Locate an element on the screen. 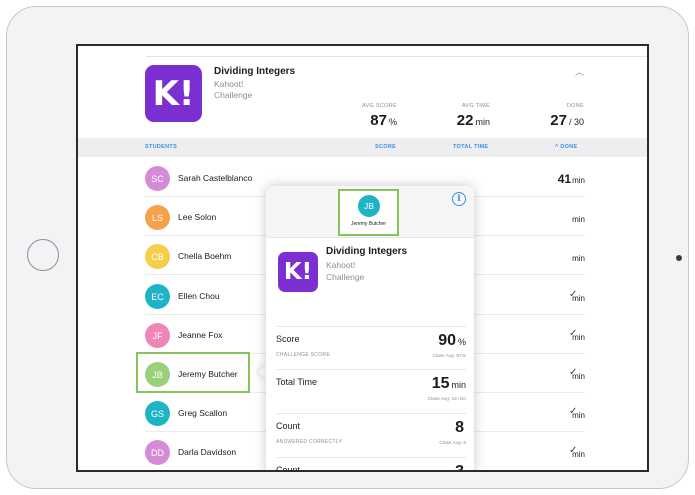 This screenshot has width=695, height=495. metric-value: 8 is located at coordinates (459, 427).